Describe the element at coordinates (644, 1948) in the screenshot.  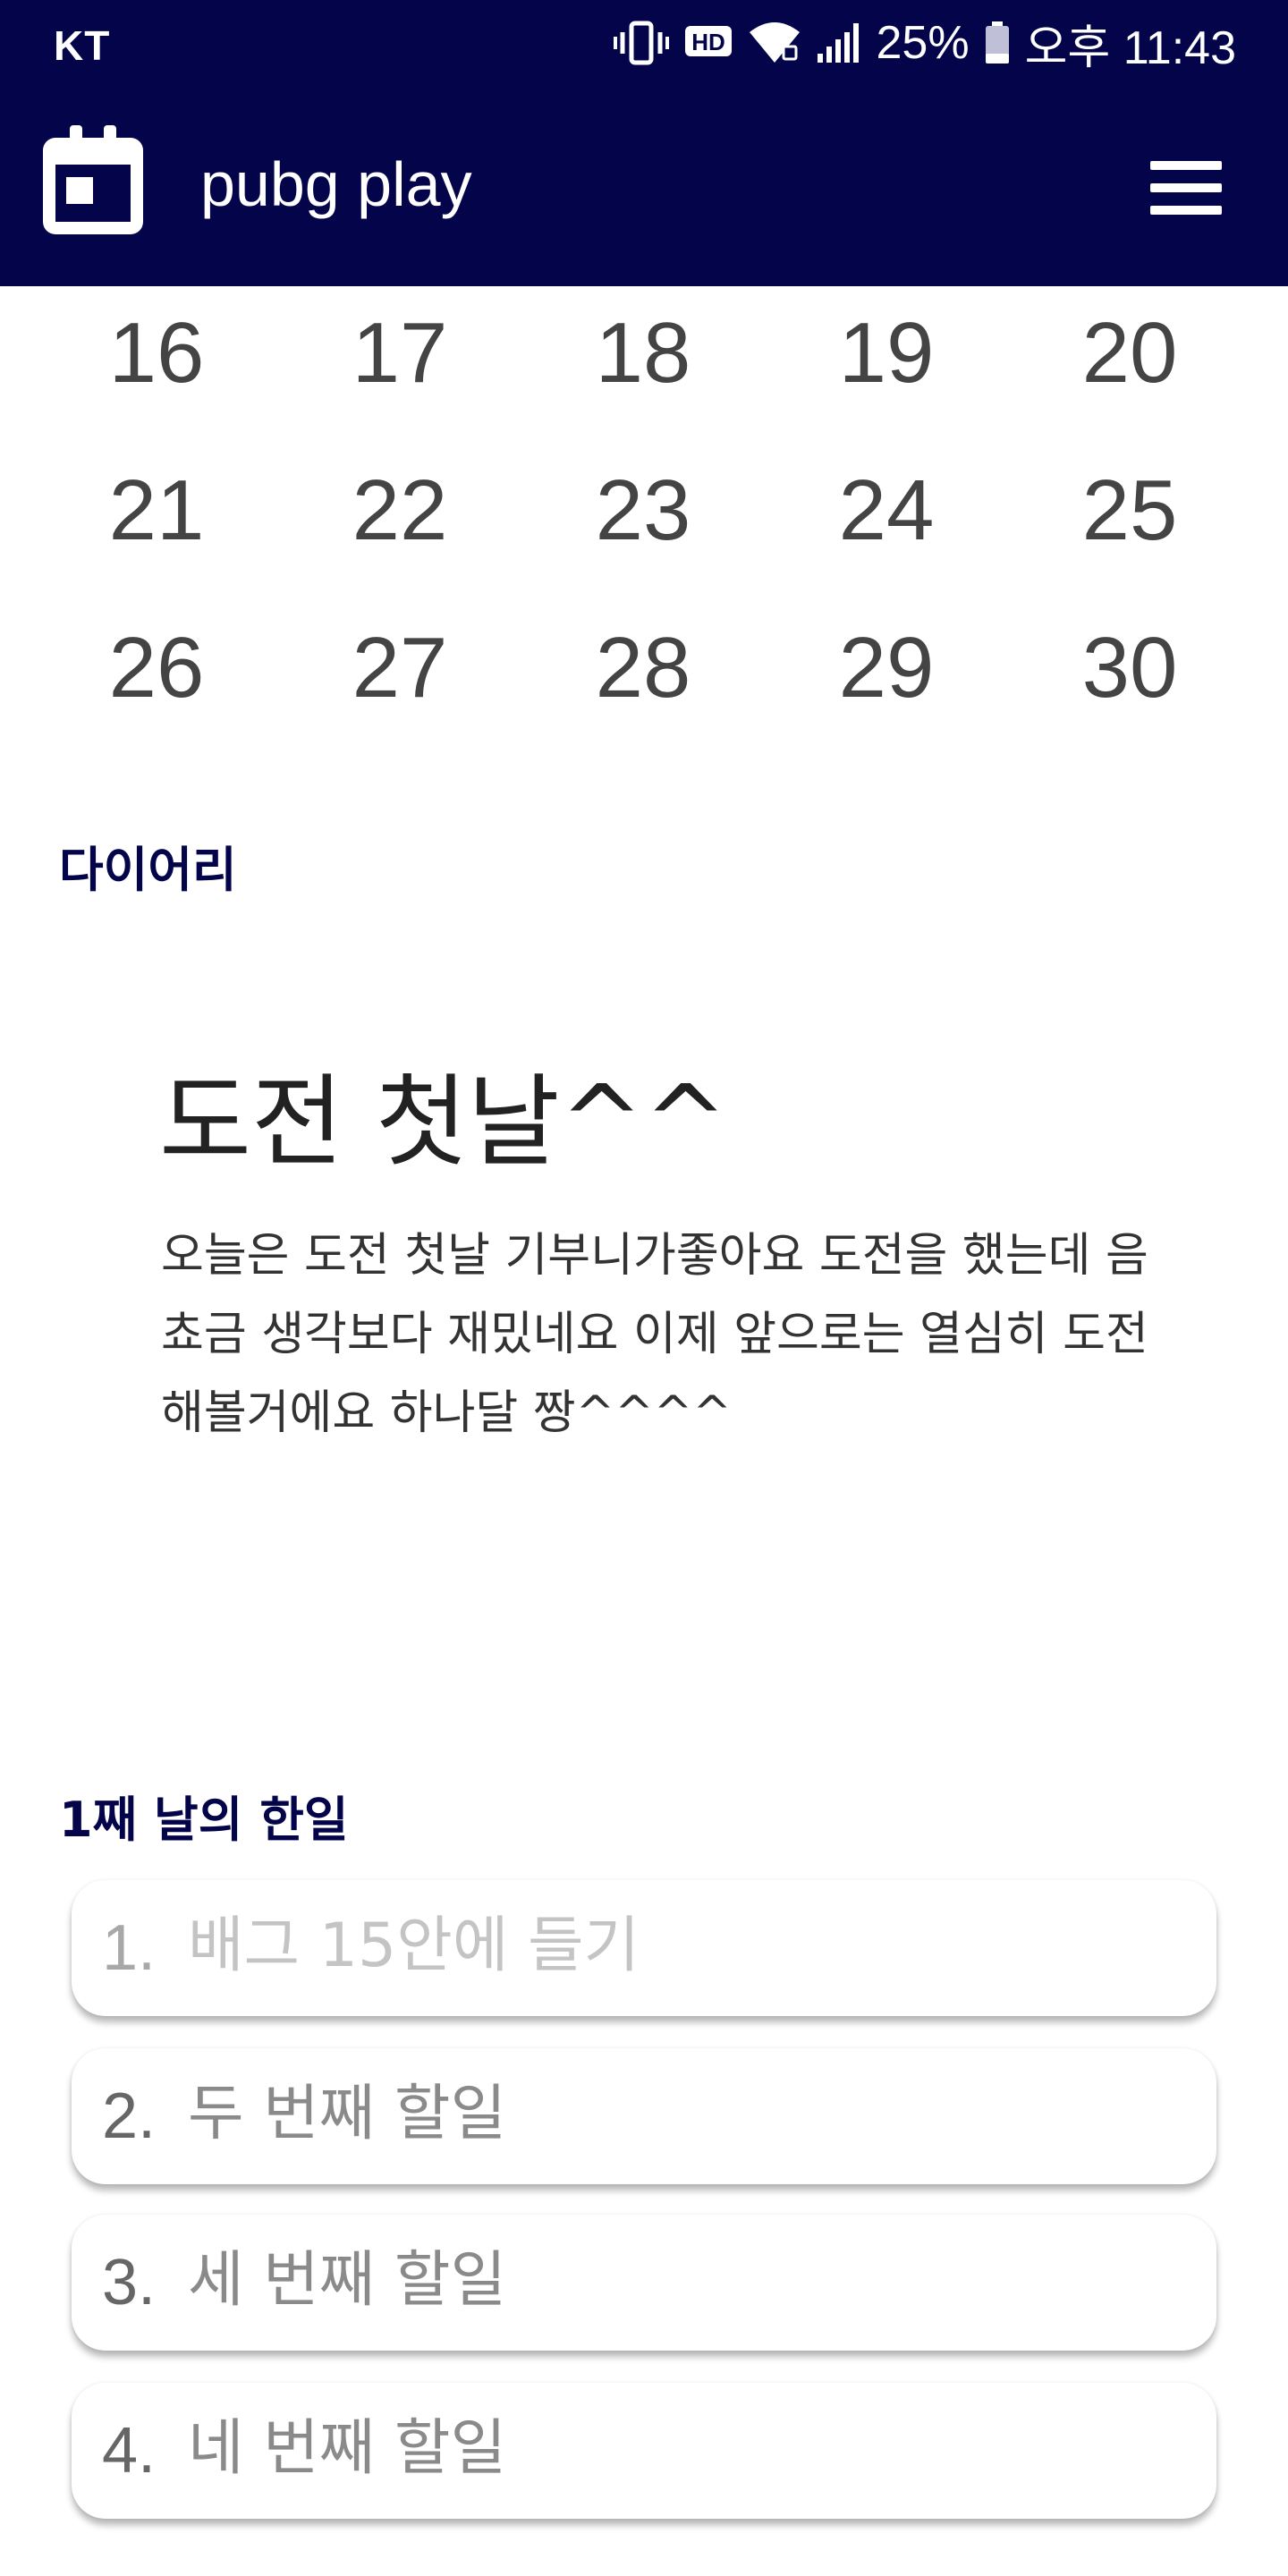
I see `todo-item-1: 1. 배그 15안에 들기` at that location.